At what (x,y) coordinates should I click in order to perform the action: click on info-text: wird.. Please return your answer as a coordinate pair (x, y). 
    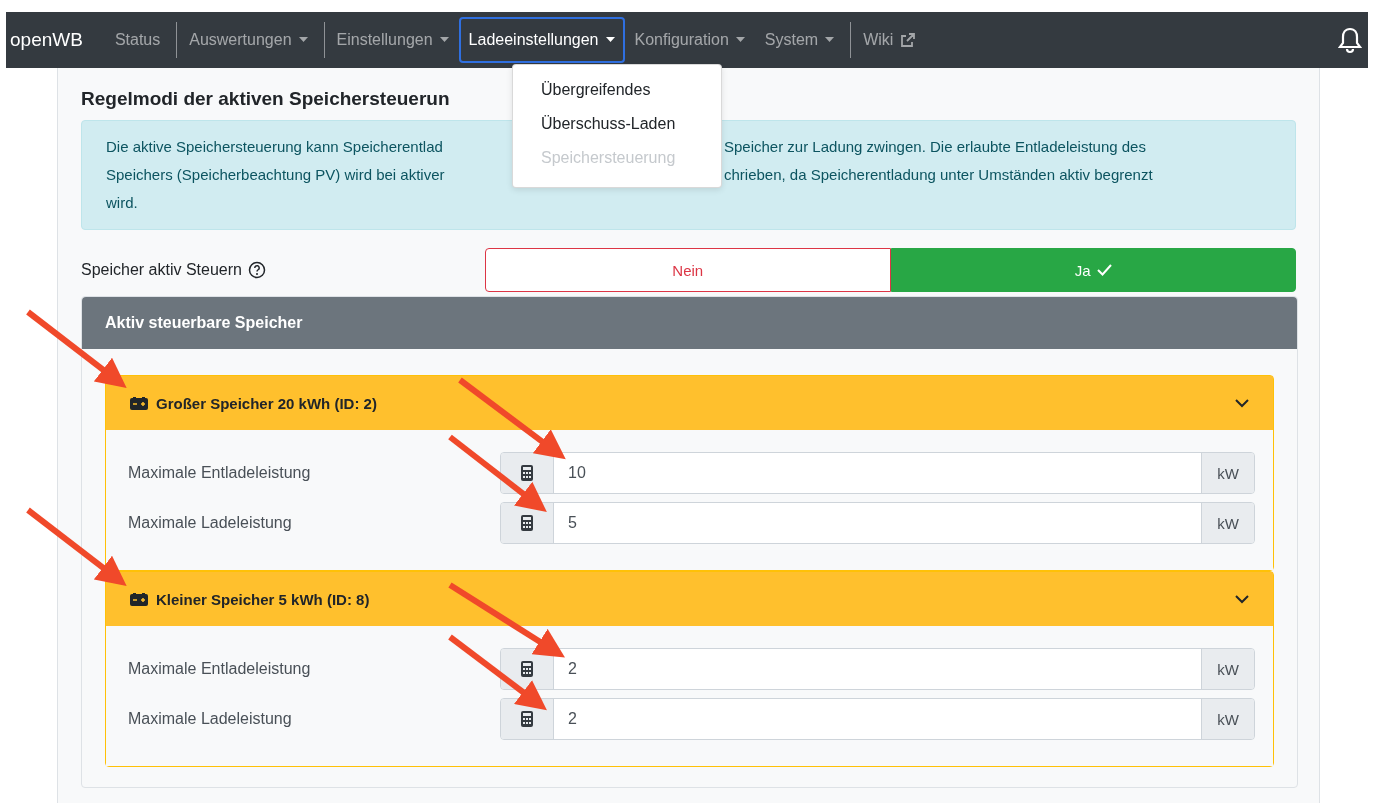
    Looking at the image, I should click on (122, 203).